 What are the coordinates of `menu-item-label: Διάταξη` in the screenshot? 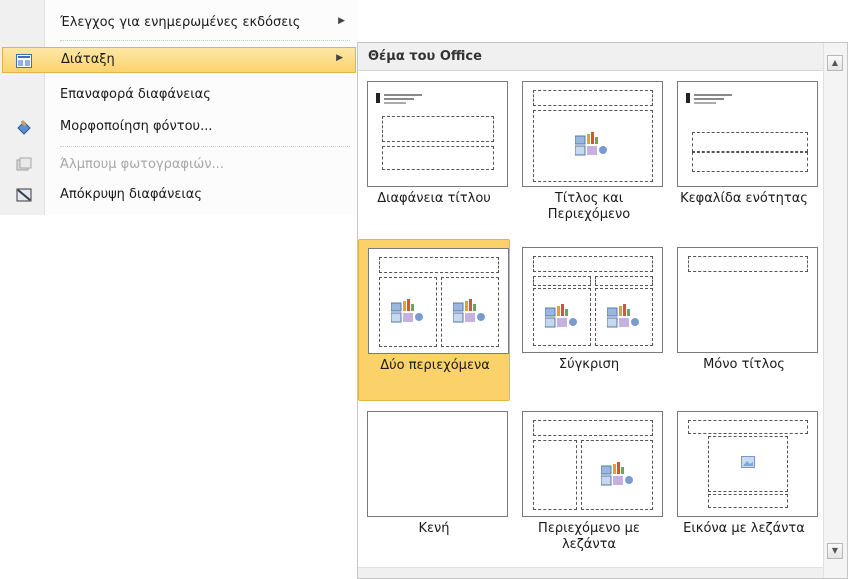 It's located at (88, 59).